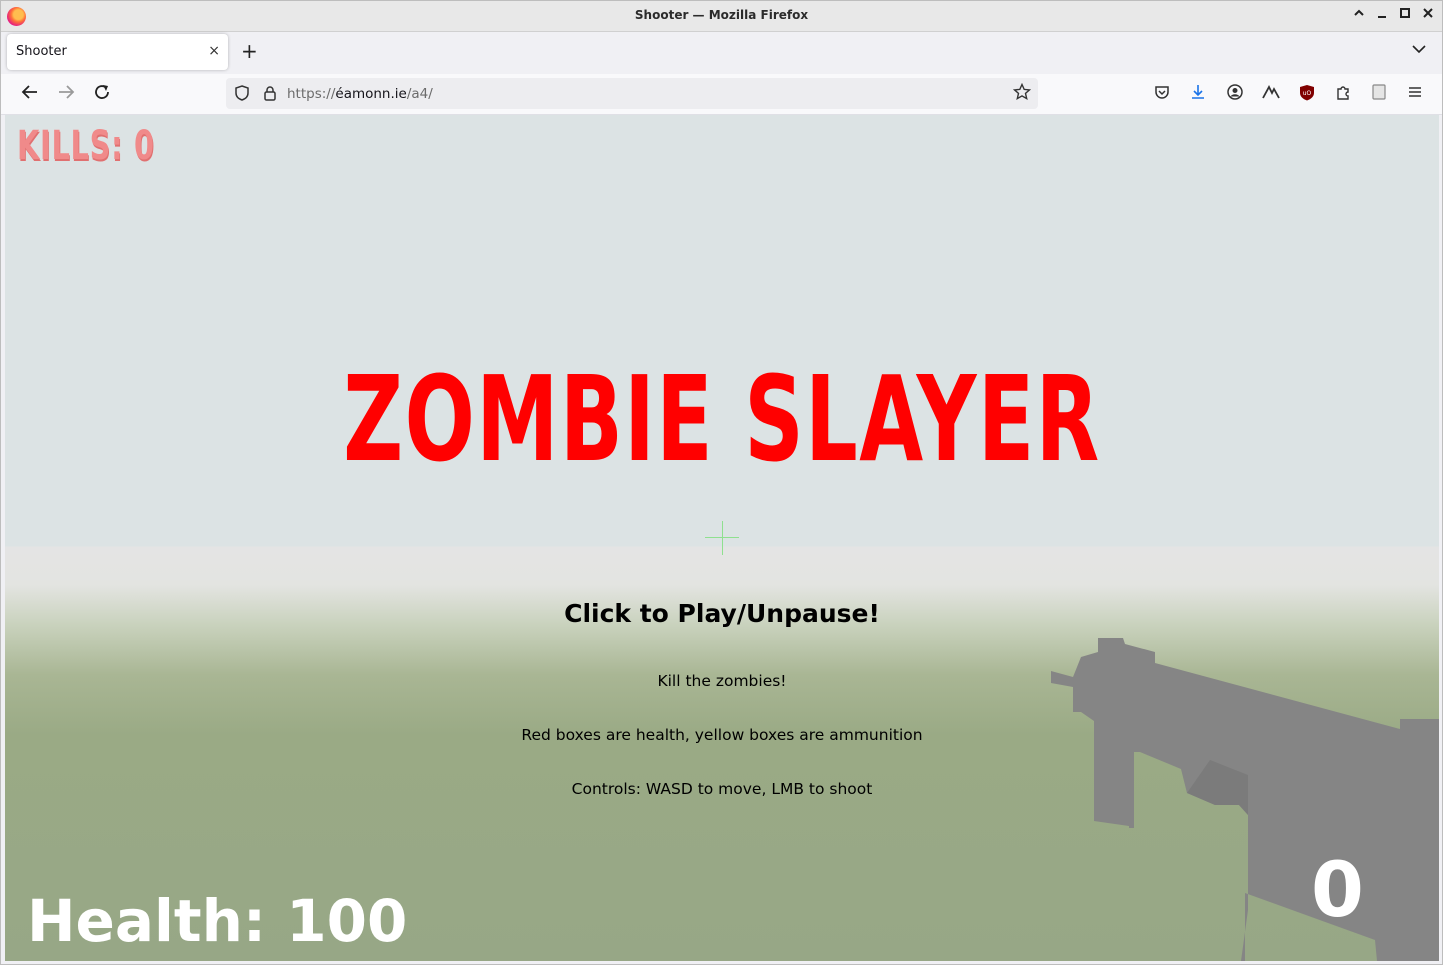  I want to click on url-path: /a4/, so click(419, 94).